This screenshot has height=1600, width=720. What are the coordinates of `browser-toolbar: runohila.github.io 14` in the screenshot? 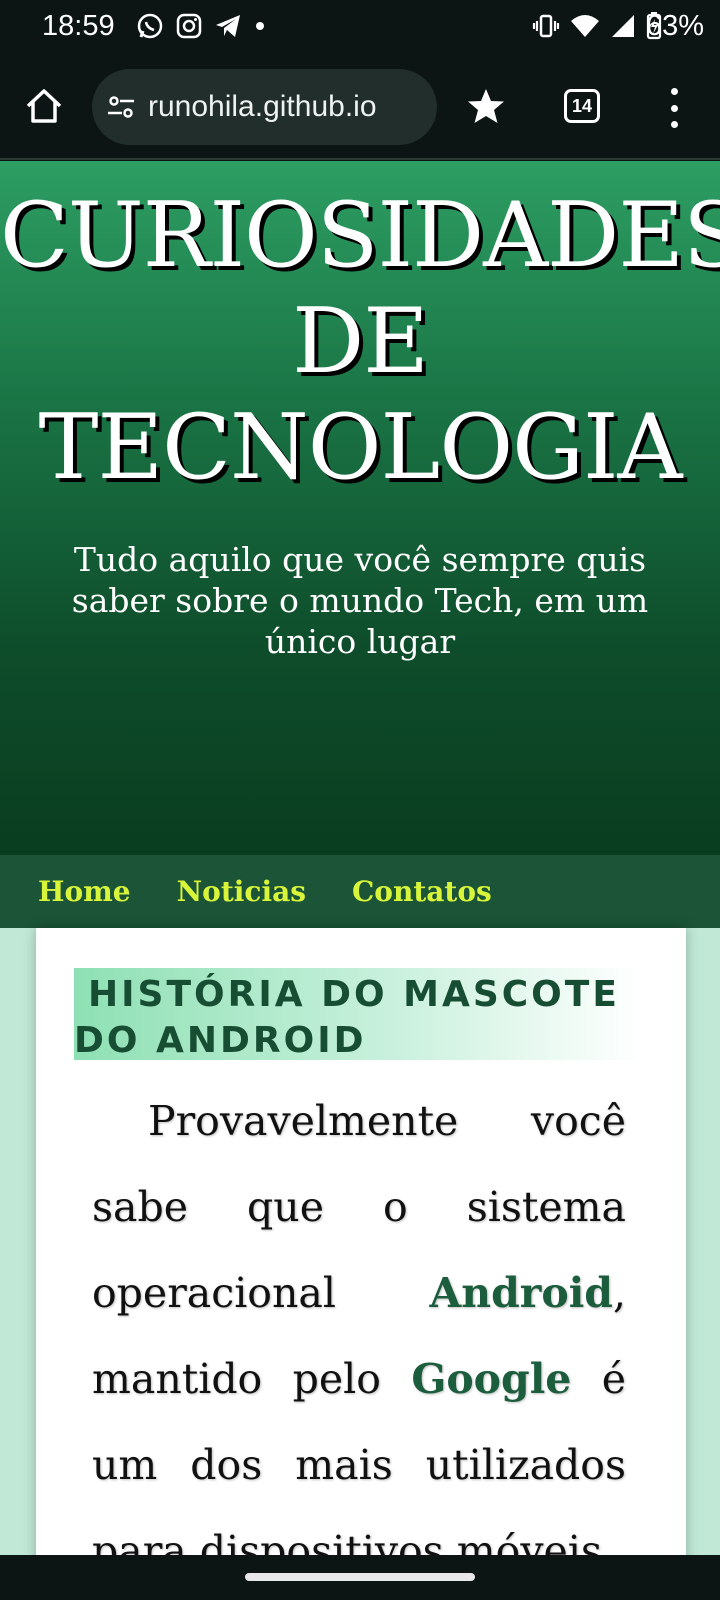 It's located at (360, 106).